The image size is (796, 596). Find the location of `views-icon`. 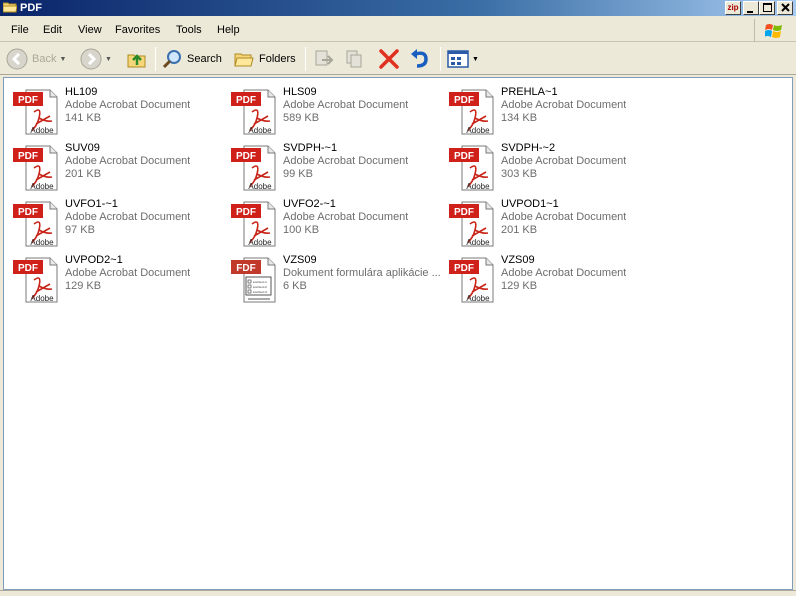

views-icon is located at coordinates (458, 59).